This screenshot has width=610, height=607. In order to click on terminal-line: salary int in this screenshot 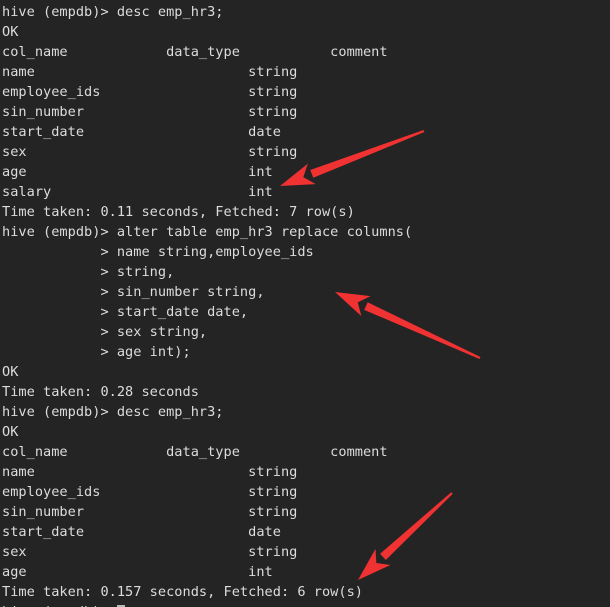, I will do `click(137, 192)`.